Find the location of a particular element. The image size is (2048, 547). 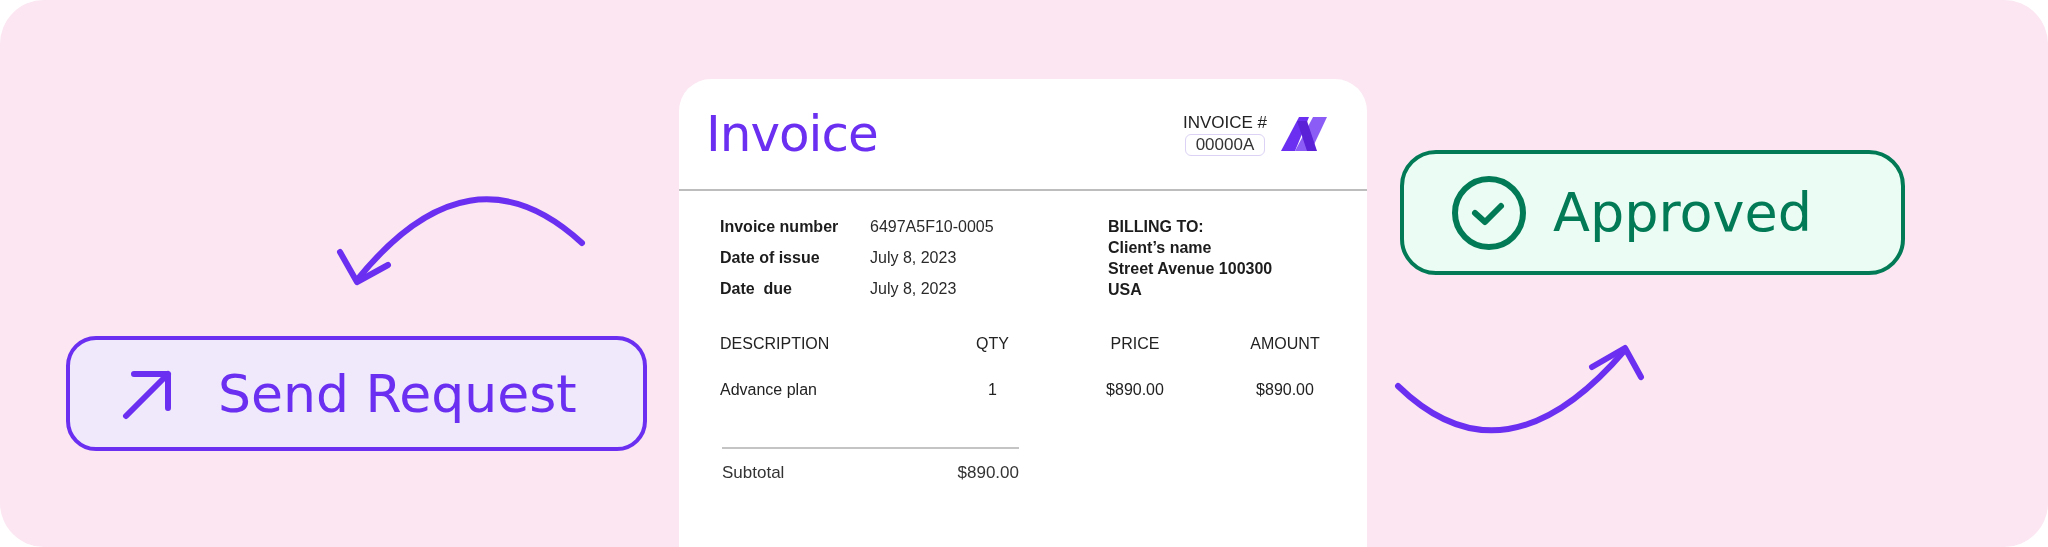

subtotal-value: $890.00 is located at coordinates (988, 473).